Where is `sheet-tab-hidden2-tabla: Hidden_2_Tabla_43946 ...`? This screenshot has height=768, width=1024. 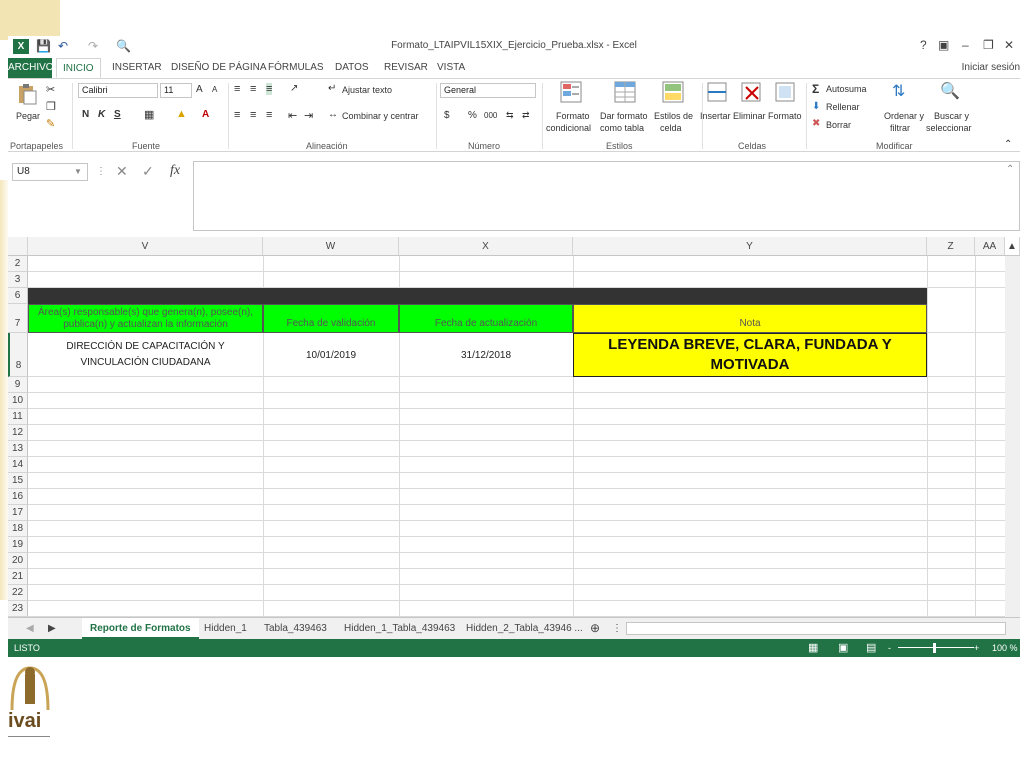 sheet-tab-hidden2-tabla: Hidden_2_Tabla_43946 ... is located at coordinates (524, 628).